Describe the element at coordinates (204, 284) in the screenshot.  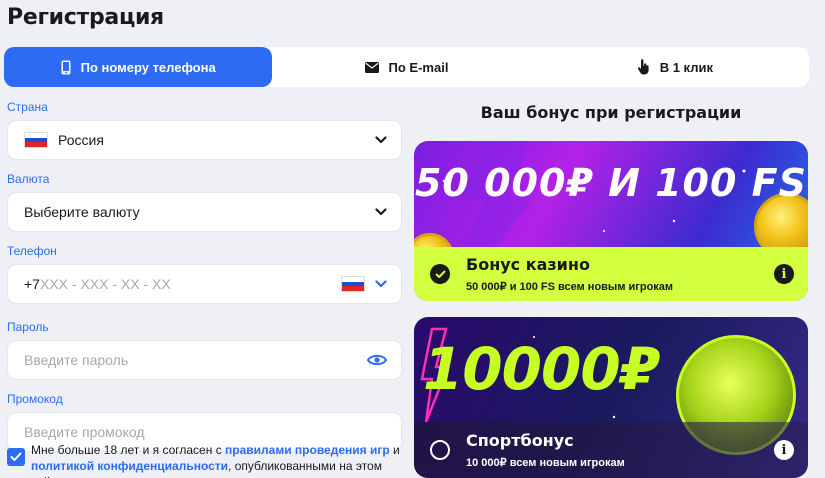
I see `phone-input: +7 XXX - XXX - XX - XX` at that location.